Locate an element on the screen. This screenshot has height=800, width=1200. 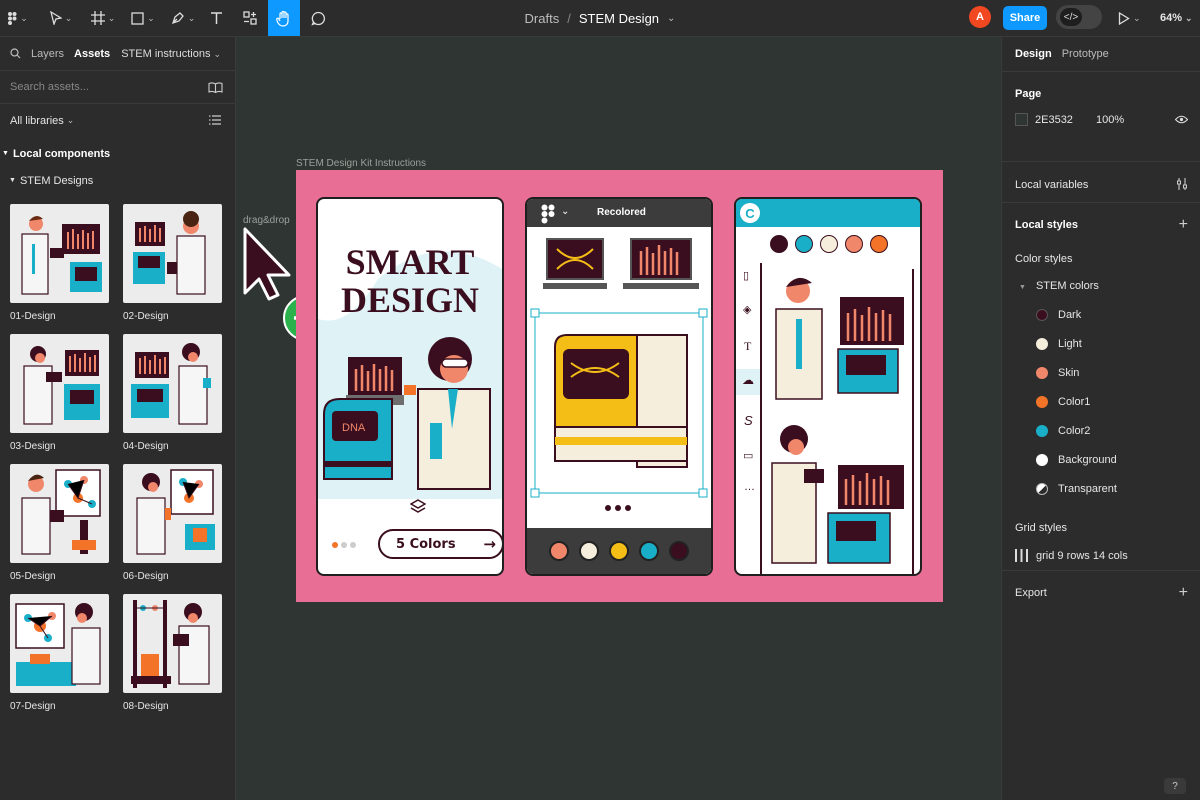
component-08-design: 08-Design is located at coordinates (172, 653).